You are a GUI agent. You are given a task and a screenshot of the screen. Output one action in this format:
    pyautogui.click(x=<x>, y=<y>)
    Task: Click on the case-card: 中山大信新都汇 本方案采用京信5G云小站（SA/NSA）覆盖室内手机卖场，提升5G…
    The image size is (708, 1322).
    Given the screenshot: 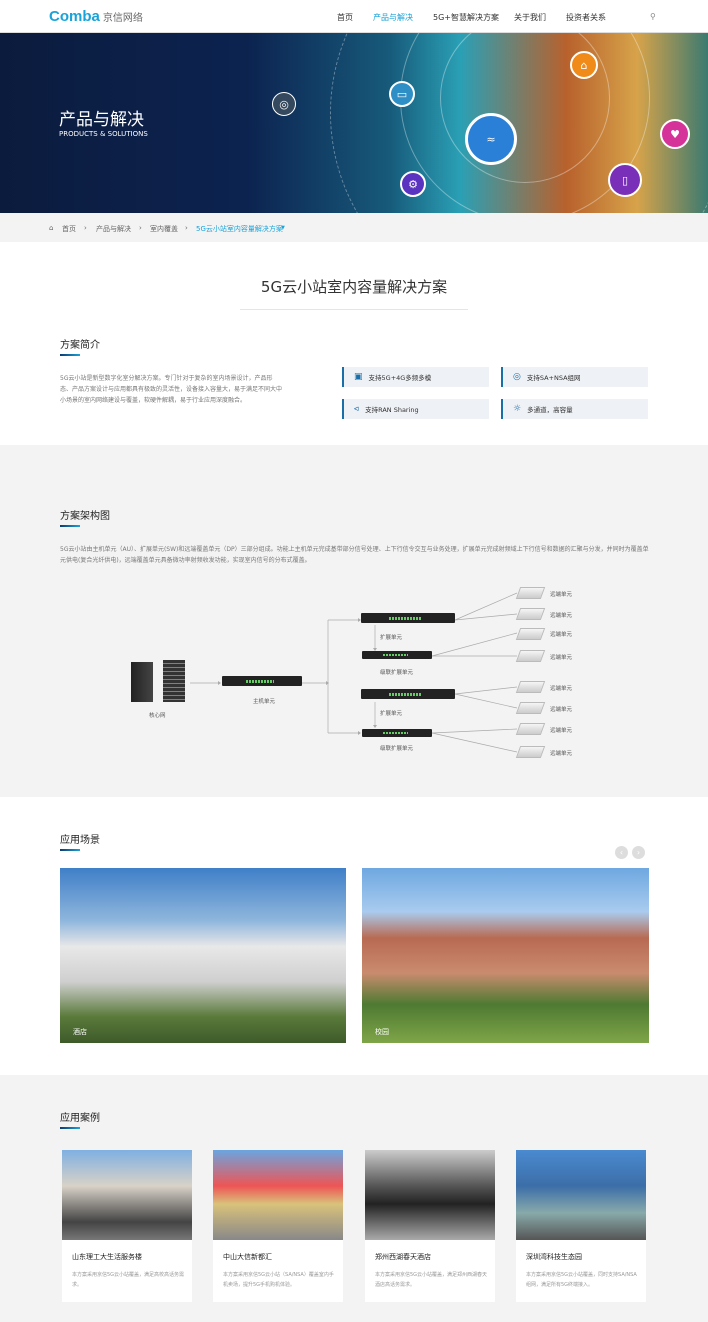 What is the action you would take?
    pyautogui.click(x=278, y=1226)
    